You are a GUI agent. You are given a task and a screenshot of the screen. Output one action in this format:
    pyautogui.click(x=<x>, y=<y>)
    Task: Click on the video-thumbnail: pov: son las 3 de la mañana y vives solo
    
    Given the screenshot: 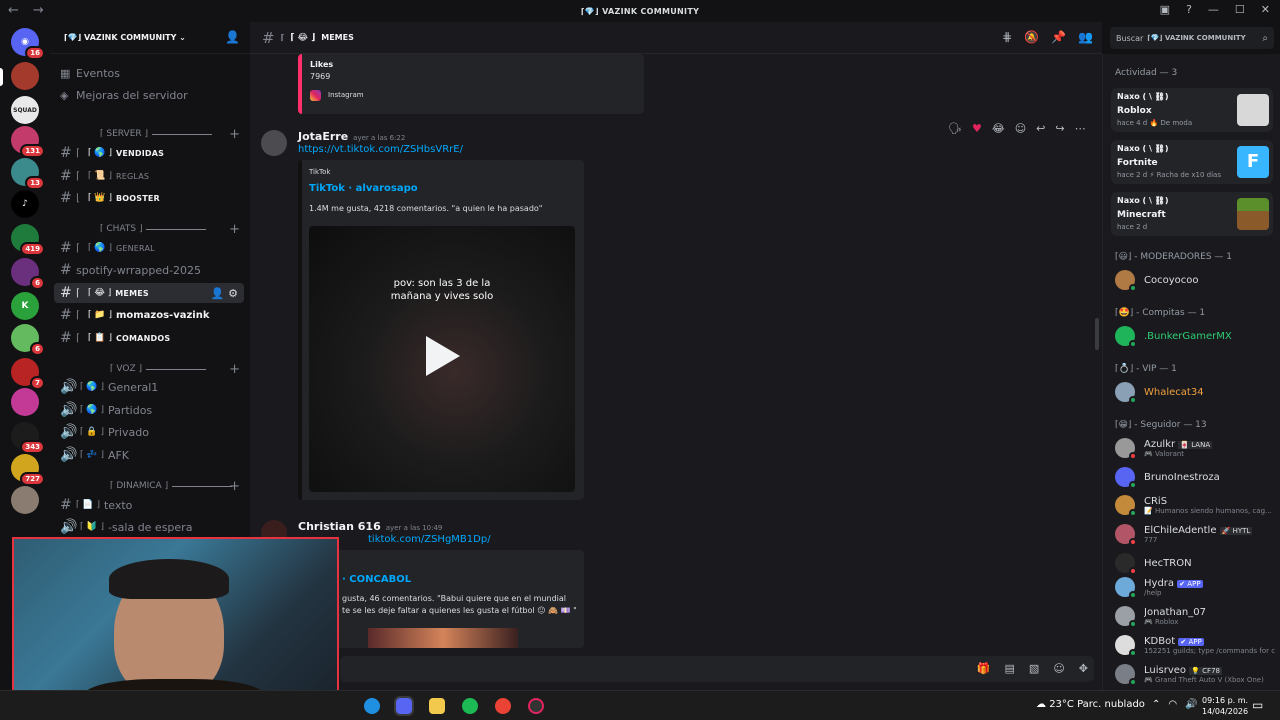 What is the action you would take?
    pyautogui.click(x=442, y=359)
    